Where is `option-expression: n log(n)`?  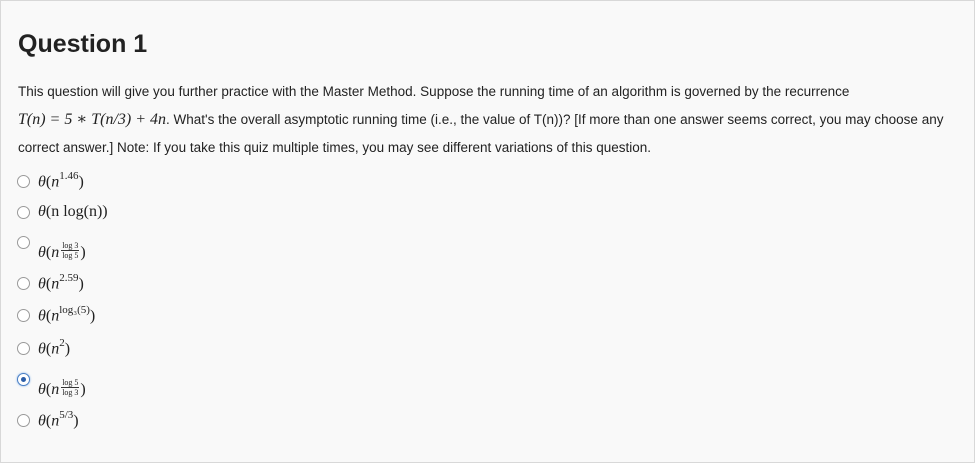
option-expression: n log(n) is located at coordinates (77, 211).